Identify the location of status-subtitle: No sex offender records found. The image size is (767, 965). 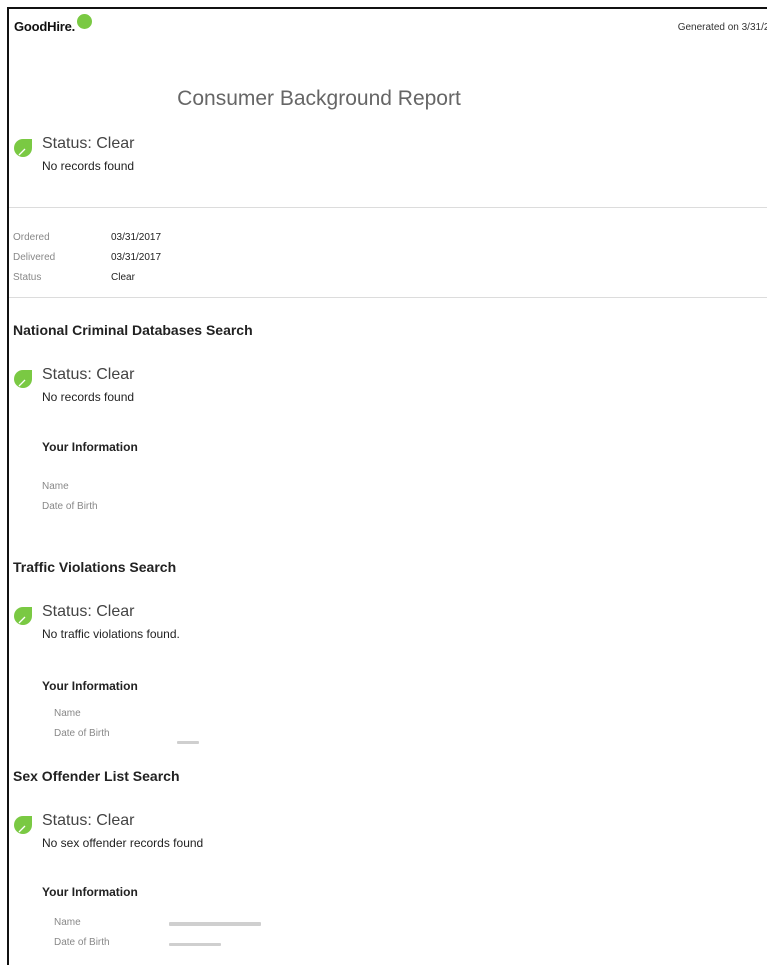
(123, 843).